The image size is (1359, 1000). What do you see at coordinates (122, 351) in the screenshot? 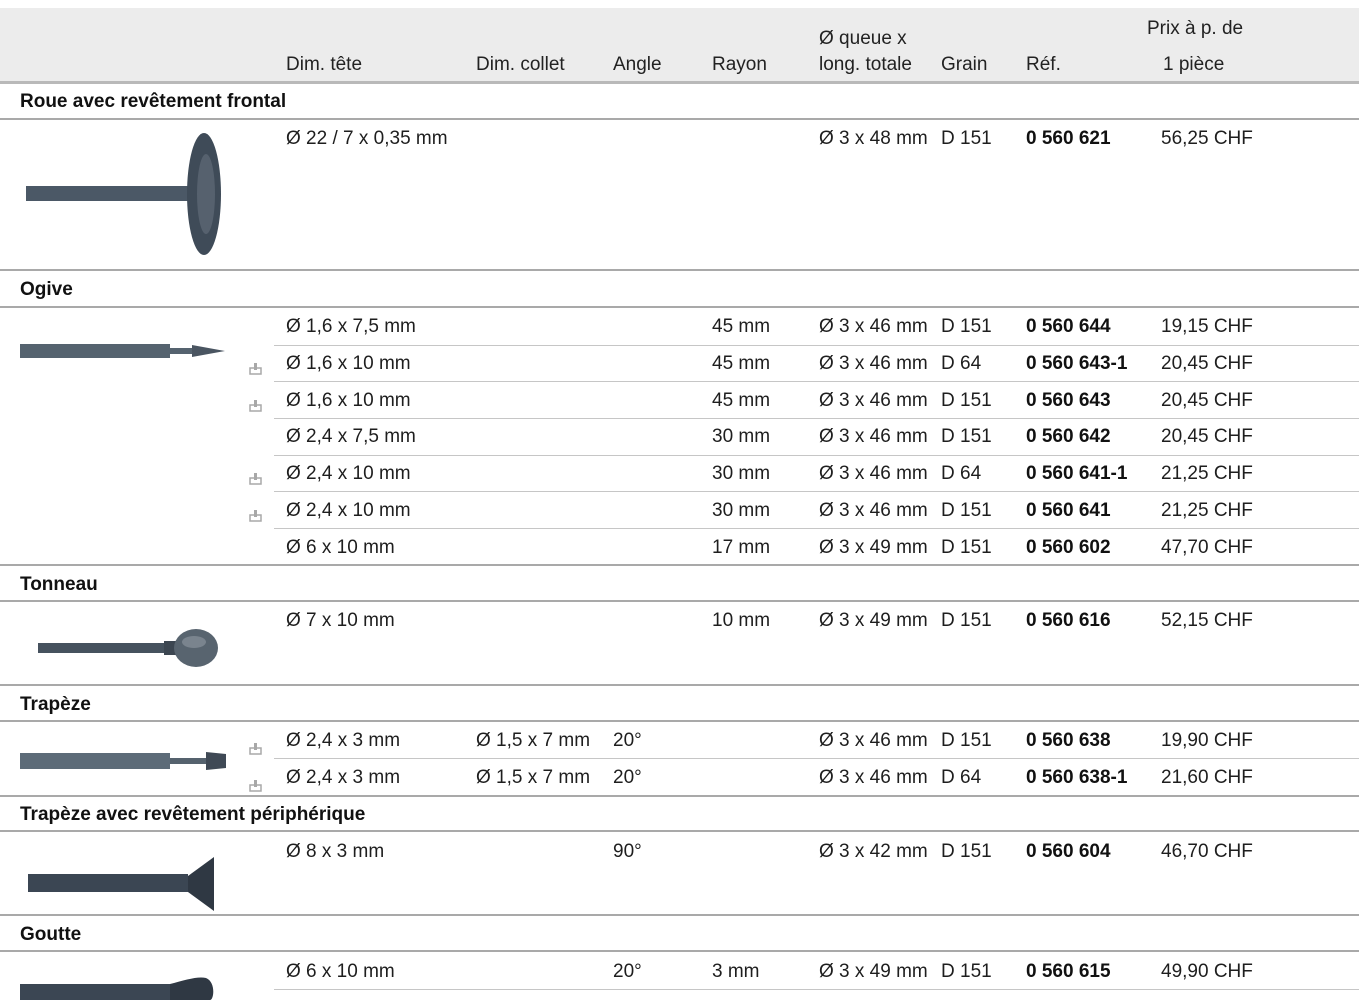
I see `ogive-tool-image` at bounding box center [122, 351].